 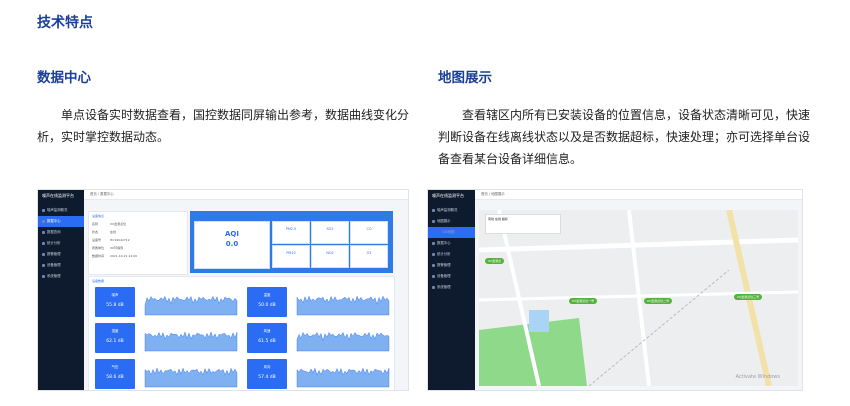 What do you see at coordinates (291, 232) in the screenshot?
I see `pollutant-box: PM2.5` at bounding box center [291, 232].